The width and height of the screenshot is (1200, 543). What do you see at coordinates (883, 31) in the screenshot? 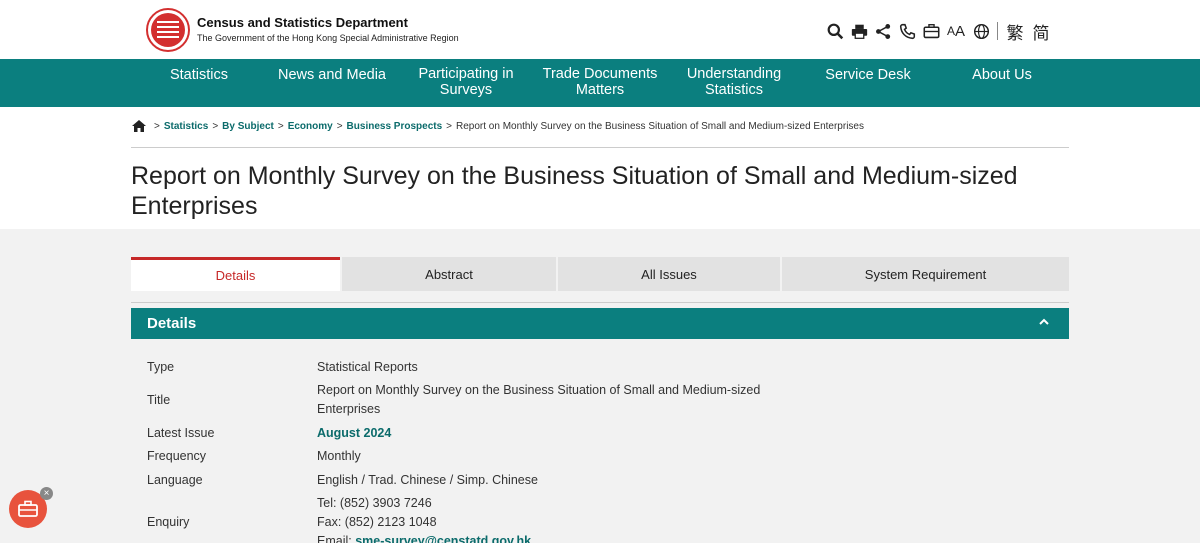
I see `share-icon` at bounding box center [883, 31].